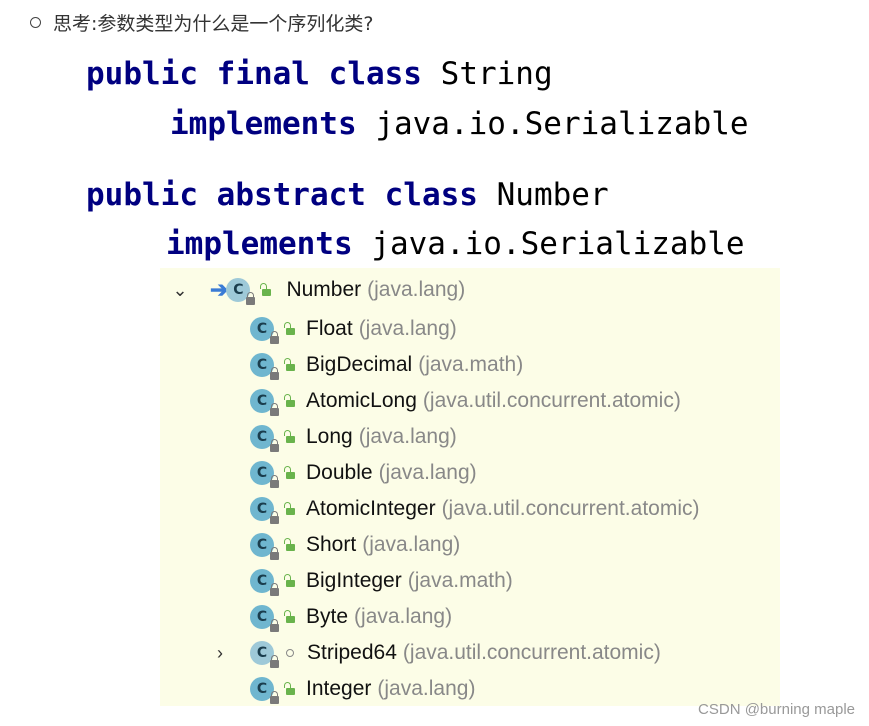 The height and width of the screenshot is (726, 869). What do you see at coordinates (220, 653) in the screenshot?
I see `chevron-right-icon: ›` at bounding box center [220, 653].